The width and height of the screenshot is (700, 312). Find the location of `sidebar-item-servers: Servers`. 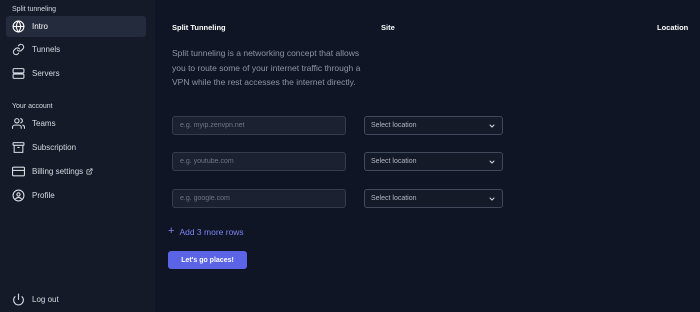

sidebar-item-servers: Servers is located at coordinates (76, 73).